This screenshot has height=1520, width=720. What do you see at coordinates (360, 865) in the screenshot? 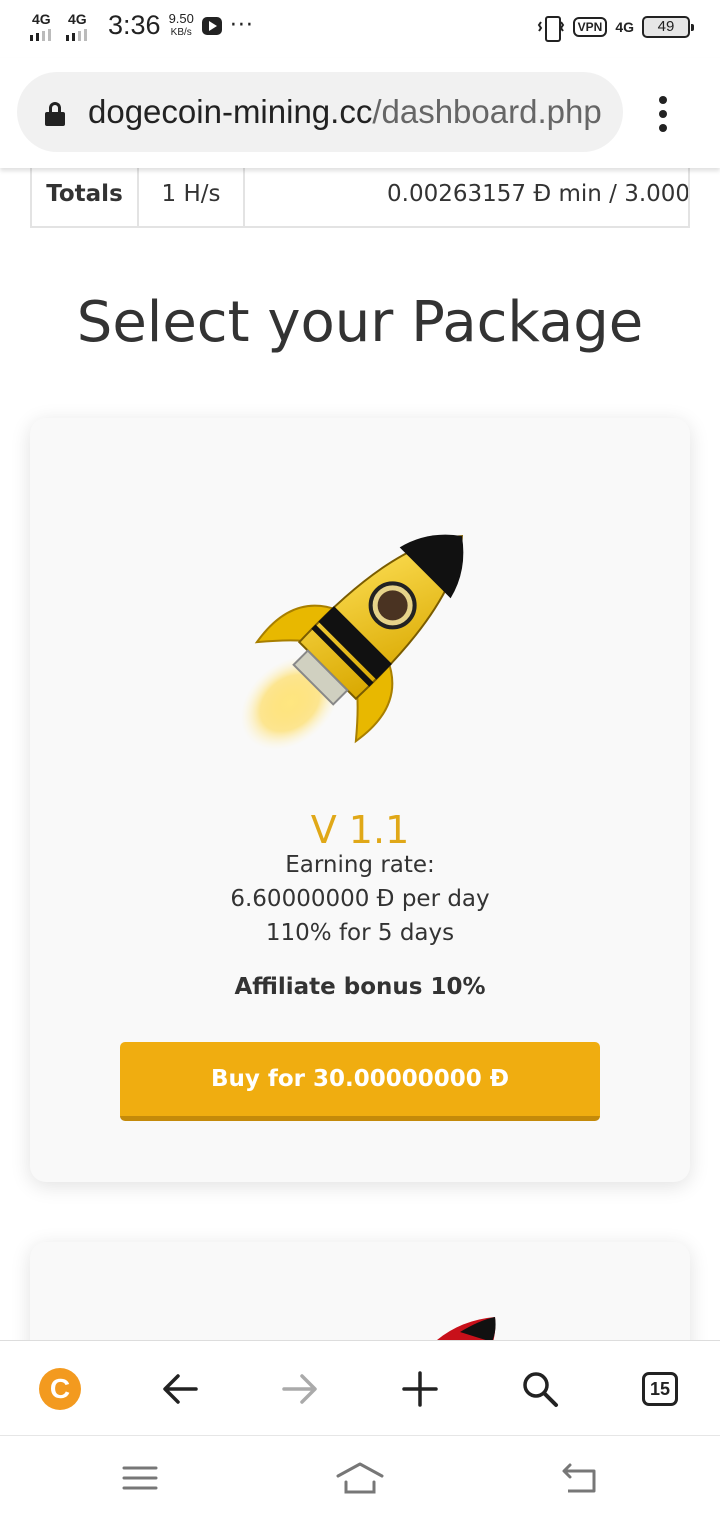
I see `earning-rate-label: Earning rate:` at bounding box center [360, 865].